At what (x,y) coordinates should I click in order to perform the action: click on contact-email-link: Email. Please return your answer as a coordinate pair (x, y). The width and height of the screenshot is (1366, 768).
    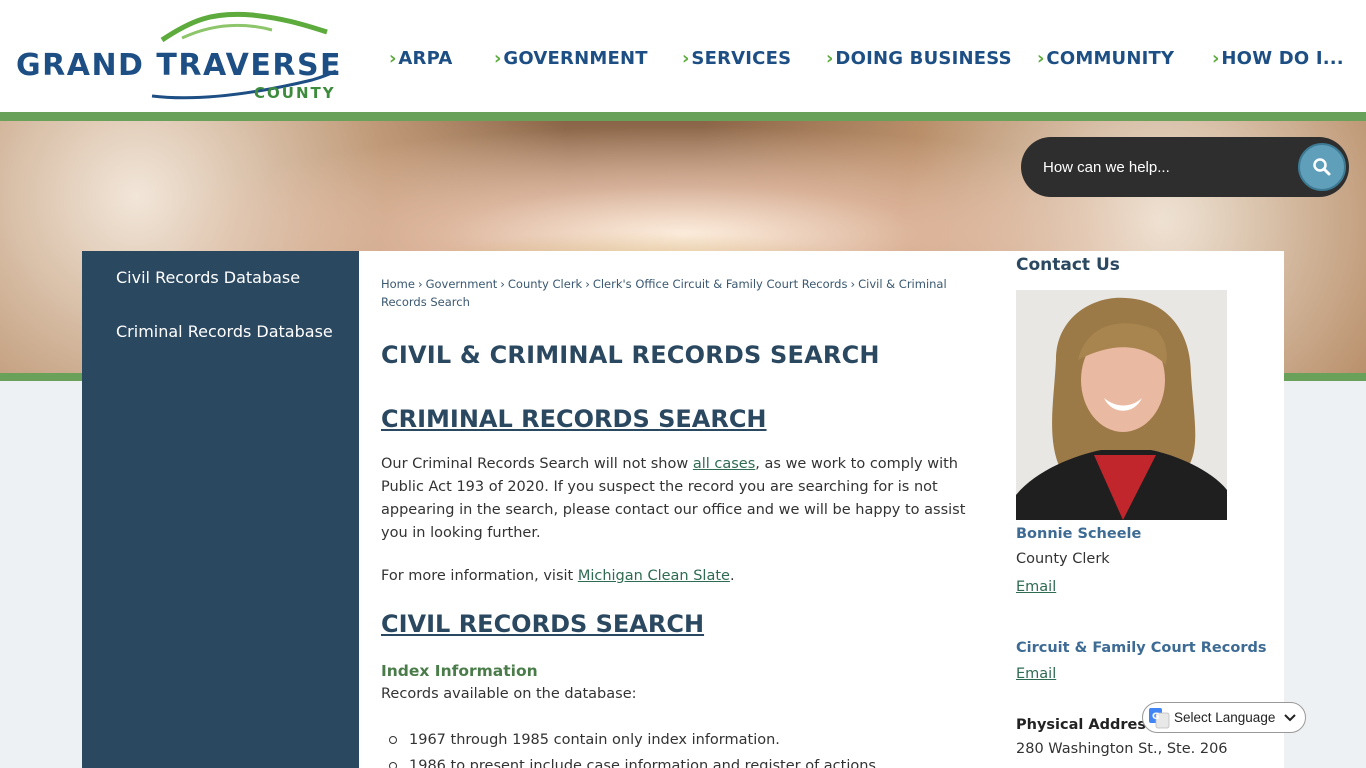
    Looking at the image, I should click on (1036, 587).